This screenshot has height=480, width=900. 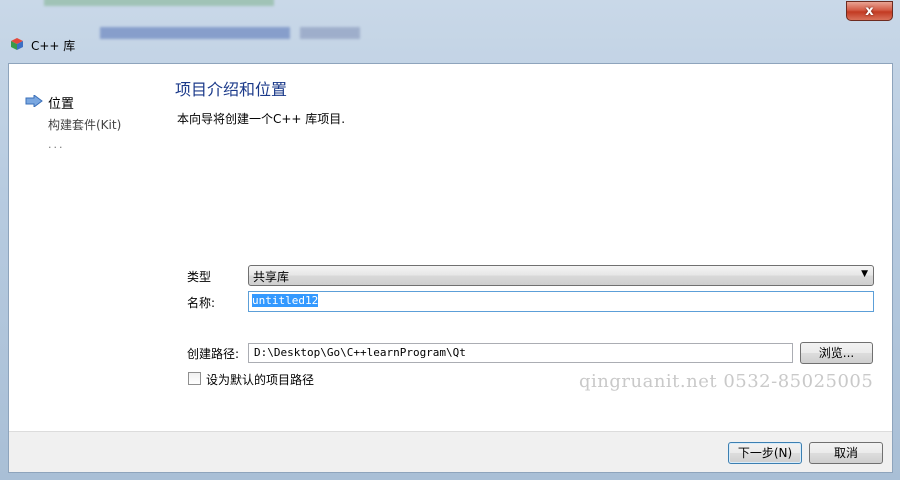 What do you see at coordinates (450, 31) in the screenshot?
I see `title-bar: C++ 库 x` at bounding box center [450, 31].